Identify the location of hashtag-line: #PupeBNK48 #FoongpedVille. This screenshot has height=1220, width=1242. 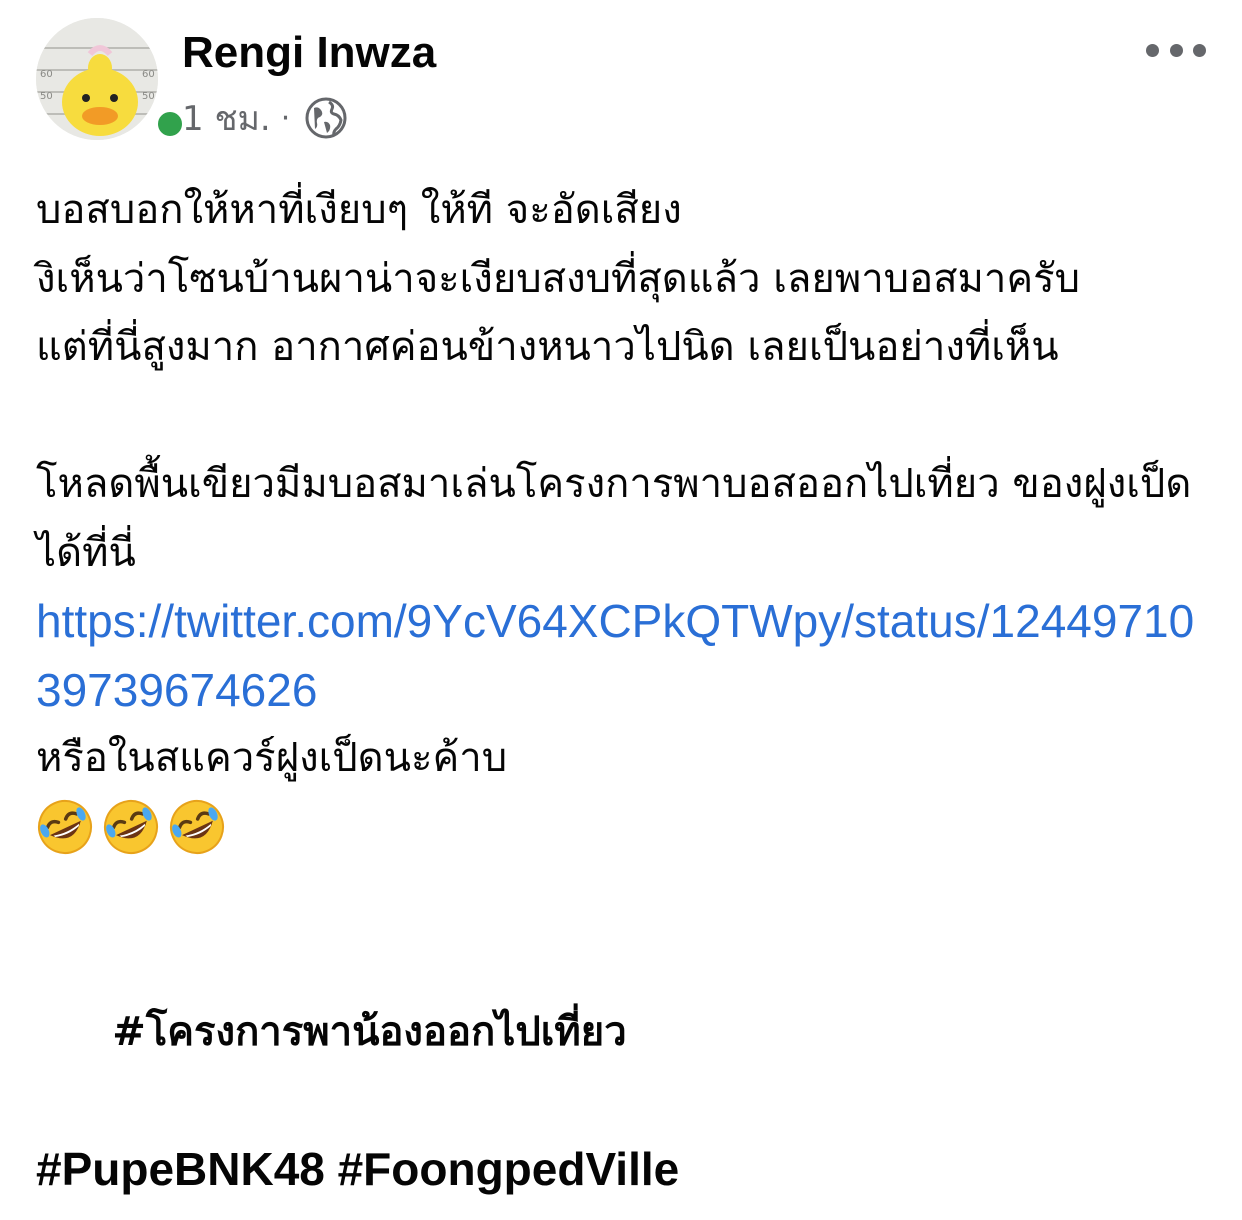
(621, 1171).